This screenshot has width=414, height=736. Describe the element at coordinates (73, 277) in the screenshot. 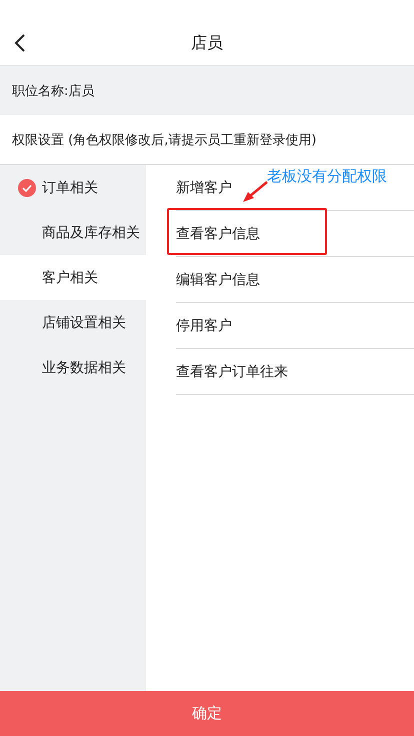

I see `category-item: 客户相关` at that location.